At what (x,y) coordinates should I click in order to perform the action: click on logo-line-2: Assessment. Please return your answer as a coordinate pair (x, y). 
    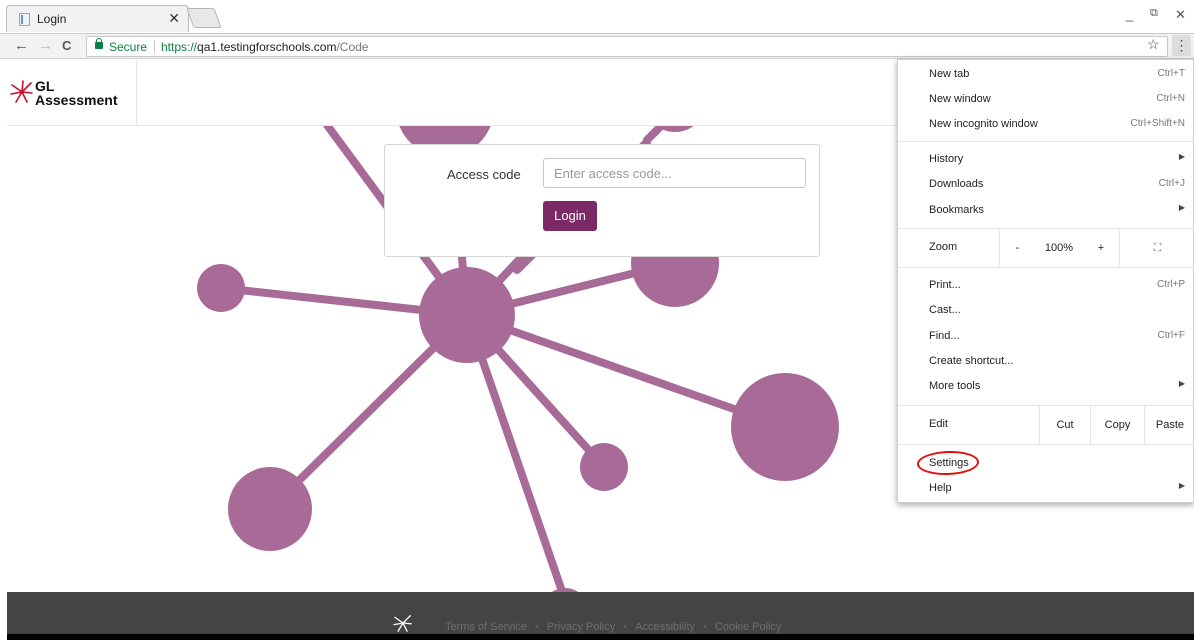
    Looking at the image, I should click on (76, 100).